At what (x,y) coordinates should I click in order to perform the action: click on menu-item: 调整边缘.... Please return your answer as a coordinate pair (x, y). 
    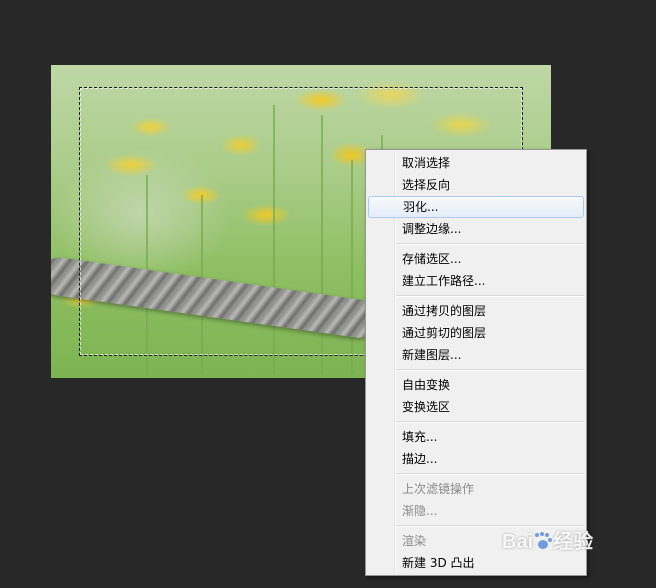
    Looking at the image, I should click on (476, 229).